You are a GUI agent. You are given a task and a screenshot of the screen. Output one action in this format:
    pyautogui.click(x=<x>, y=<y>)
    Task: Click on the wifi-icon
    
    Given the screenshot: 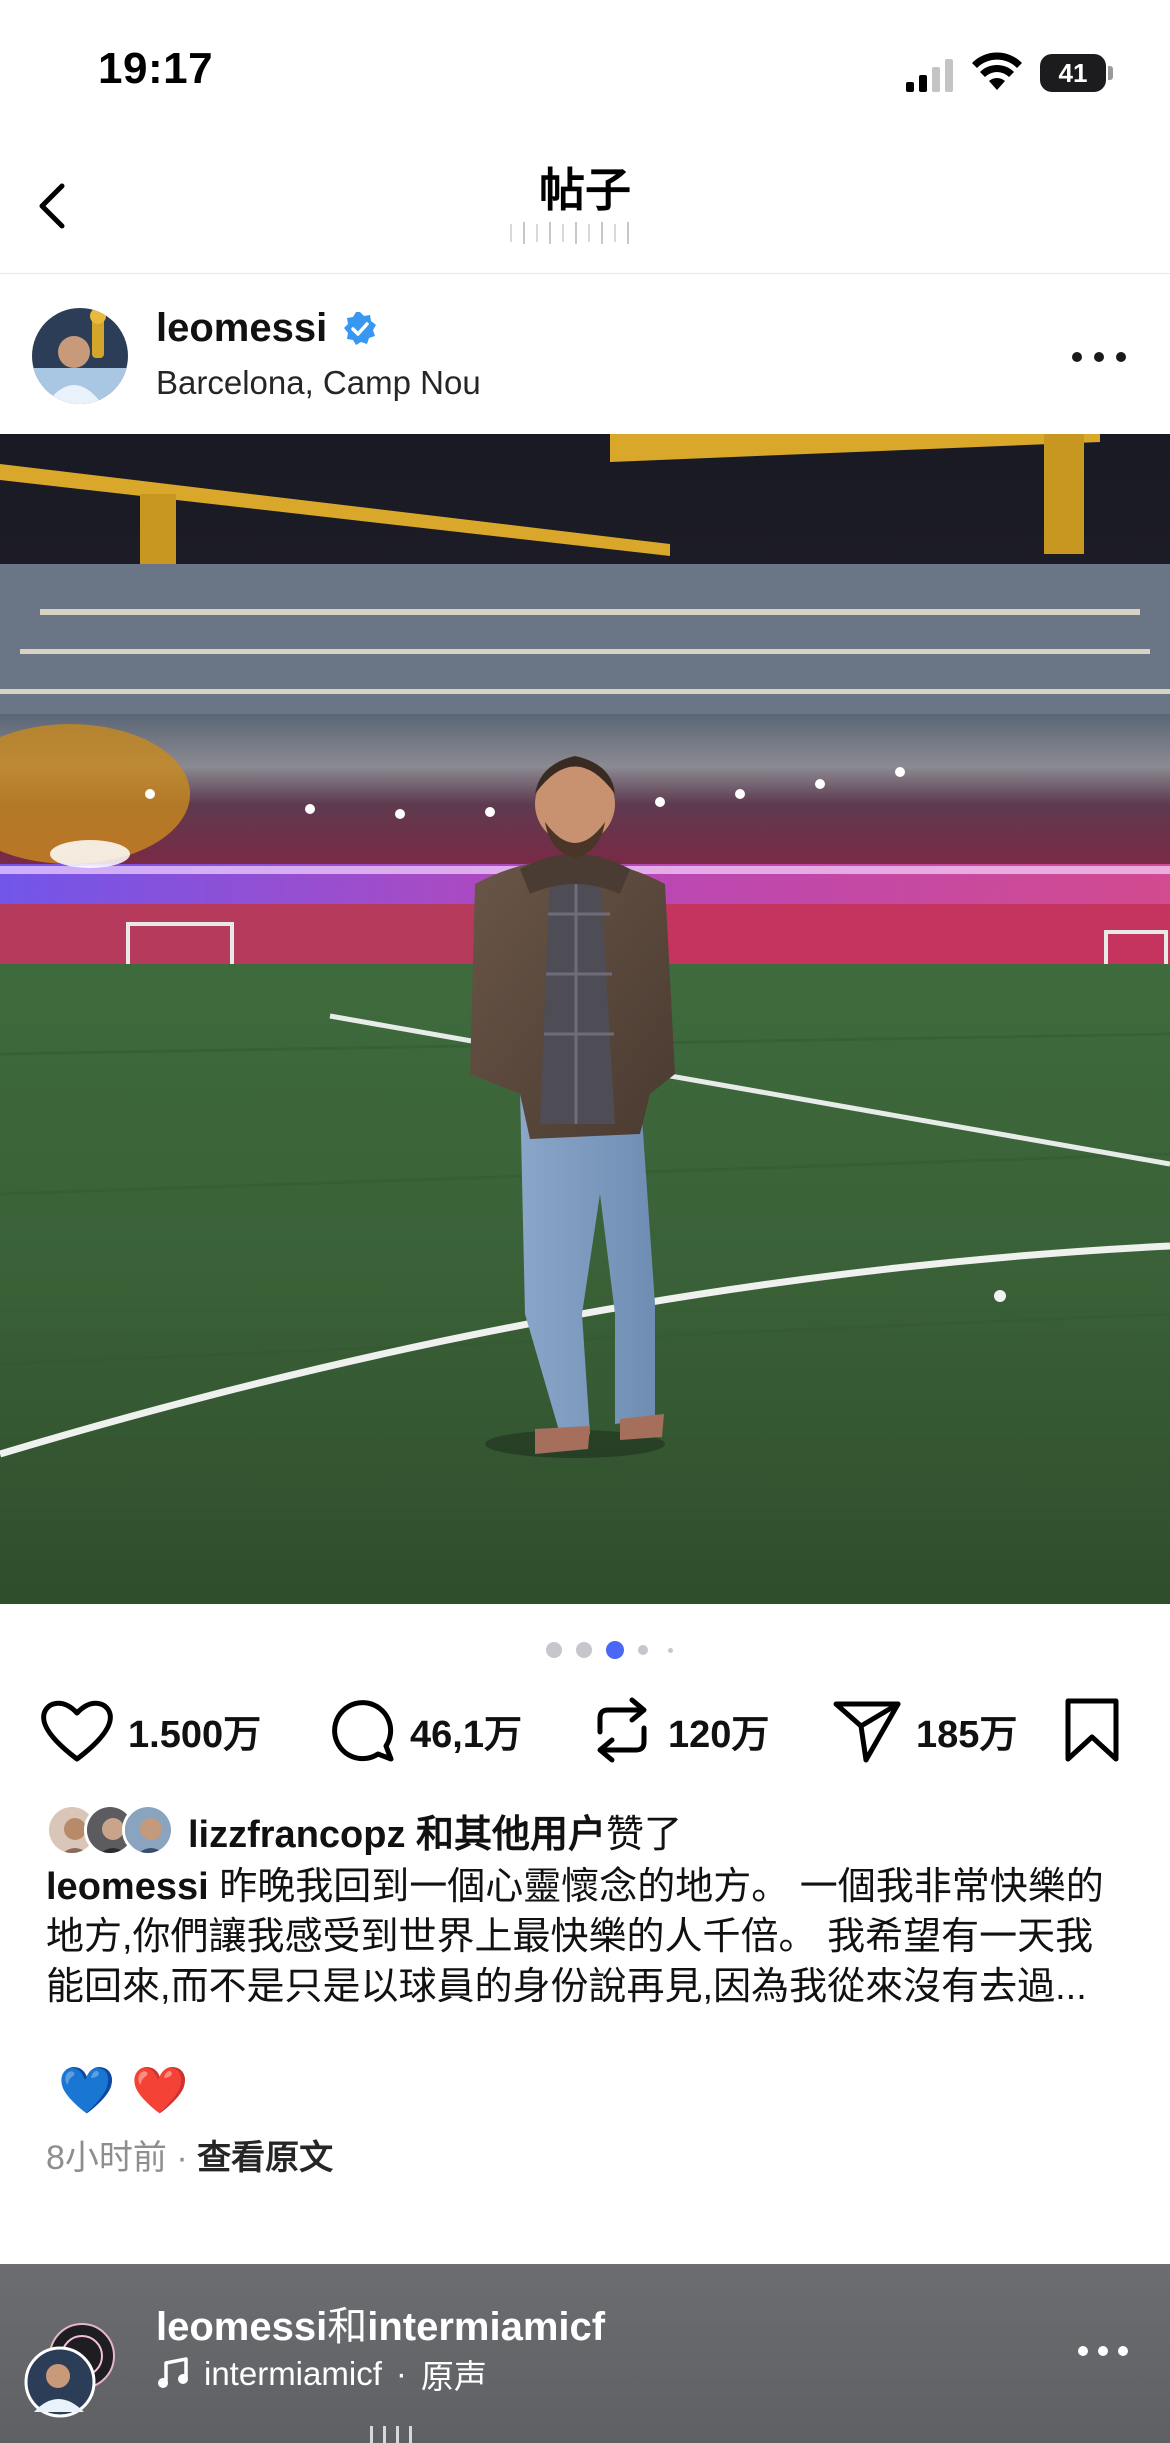 What is the action you would take?
    pyautogui.click(x=997, y=71)
    